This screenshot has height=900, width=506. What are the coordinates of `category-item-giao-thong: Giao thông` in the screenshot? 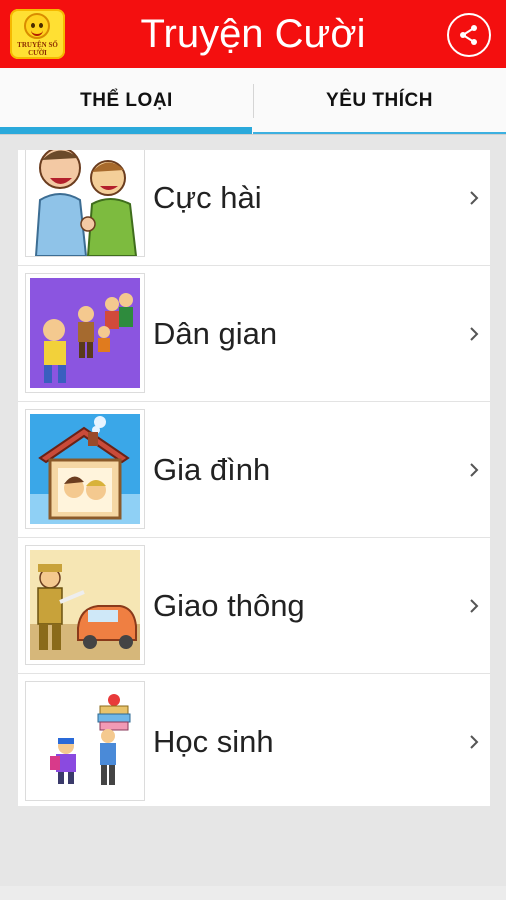 It's located at (254, 606).